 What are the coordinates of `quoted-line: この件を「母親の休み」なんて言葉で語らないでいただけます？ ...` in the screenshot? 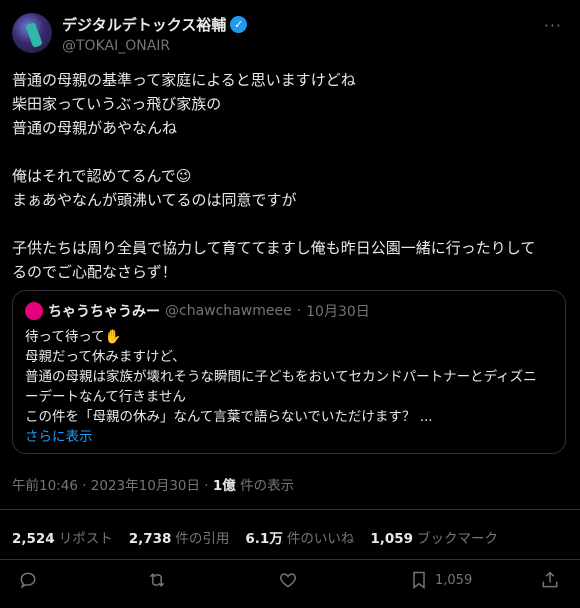 It's located at (229, 417).